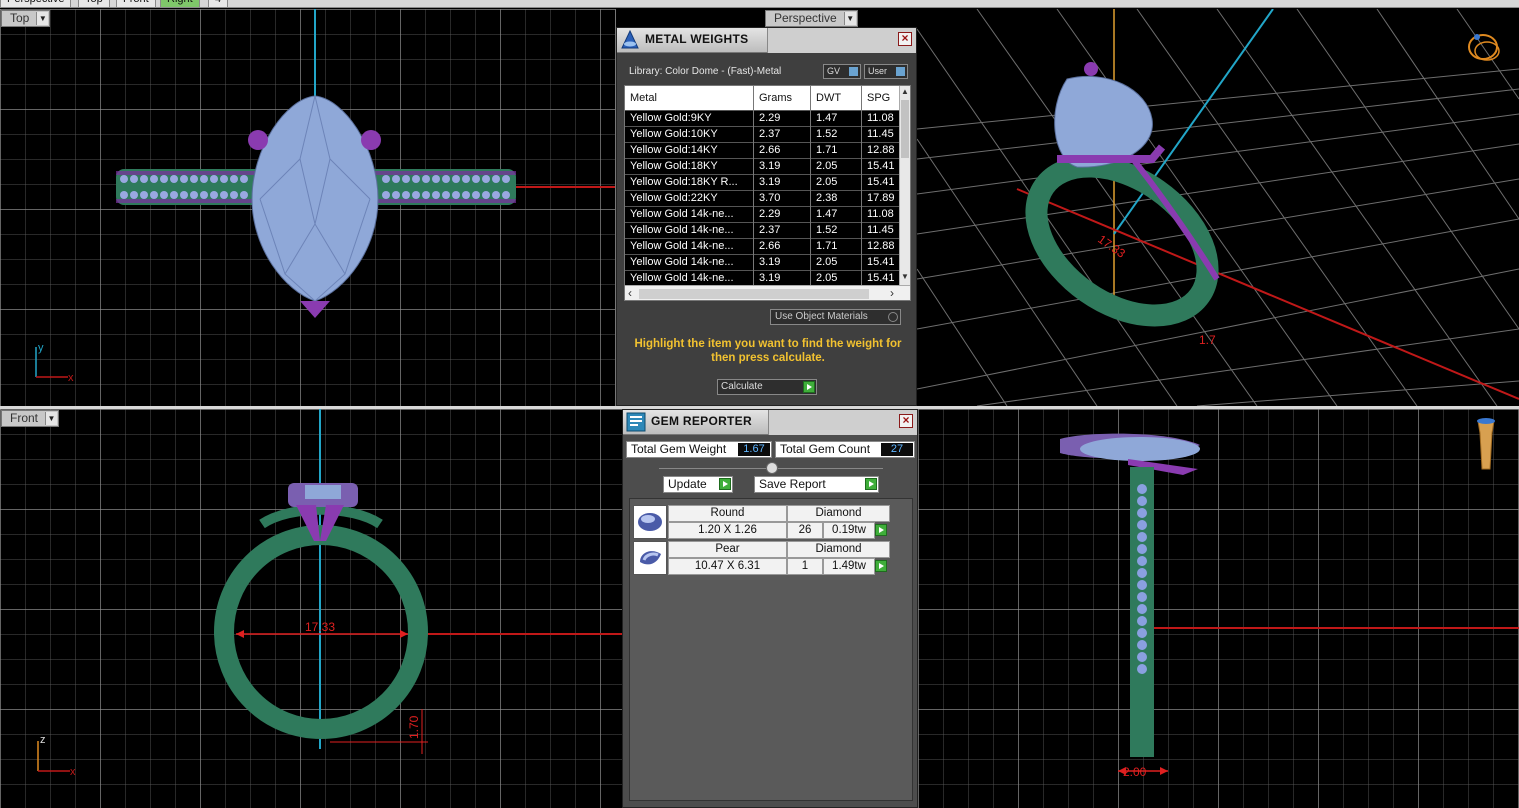 The height and width of the screenshot is (808, 1519). Describe the element at coordinates (643, 98) in the screenshot. I see `col-header-metal: Metal` at that location.